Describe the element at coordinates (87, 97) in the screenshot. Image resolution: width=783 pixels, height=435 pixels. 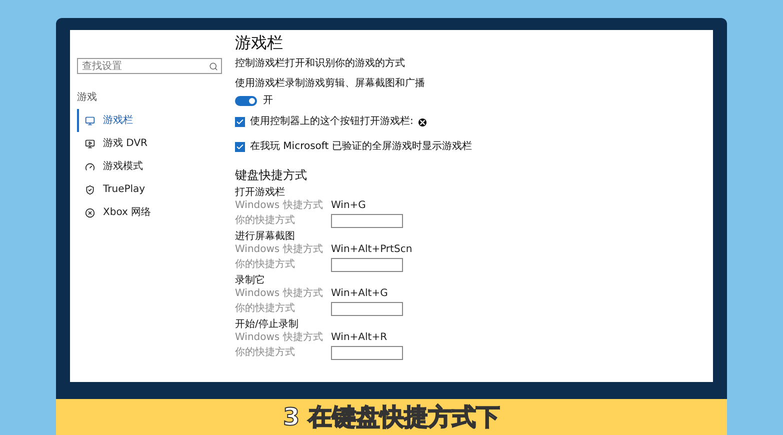
I see `section-label: 游戏` at that location.